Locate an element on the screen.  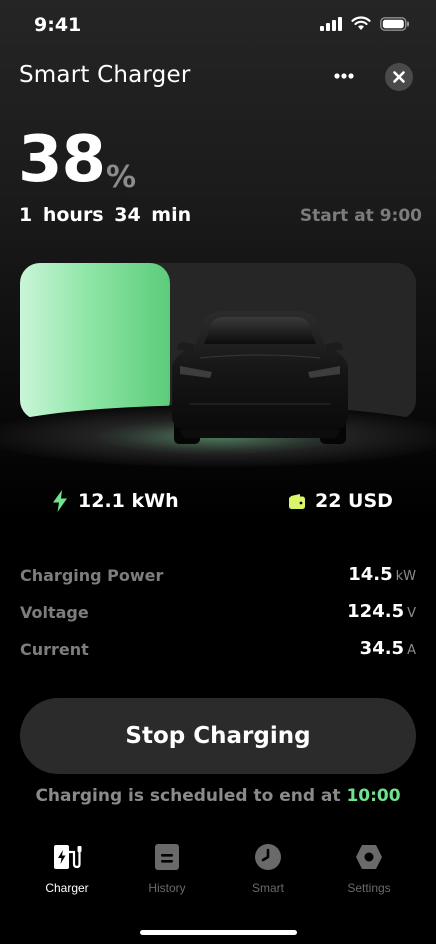
gear-icon is located at coordinates (369, 857).